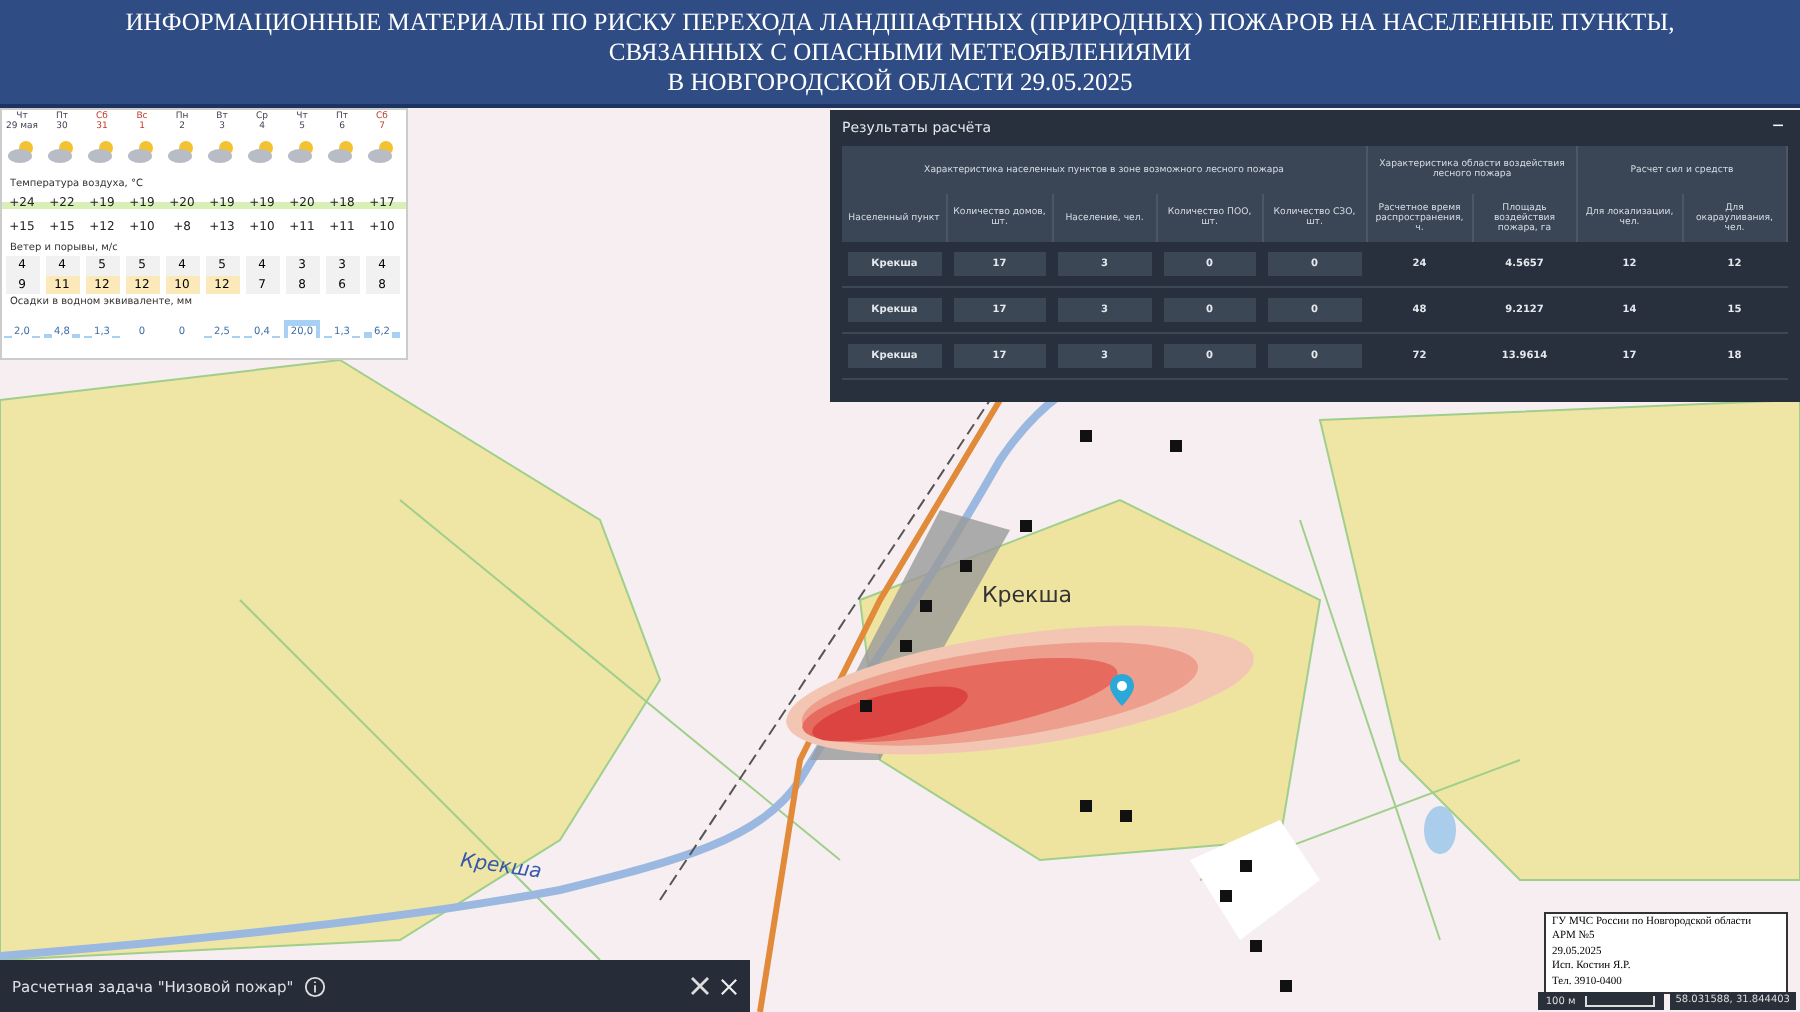 Image resolution: width=1800 pixels, height=1012 pixels. Describe the element at coordinates (1778, 128) in the screenshot. I see `collapse-button: −` at that location.